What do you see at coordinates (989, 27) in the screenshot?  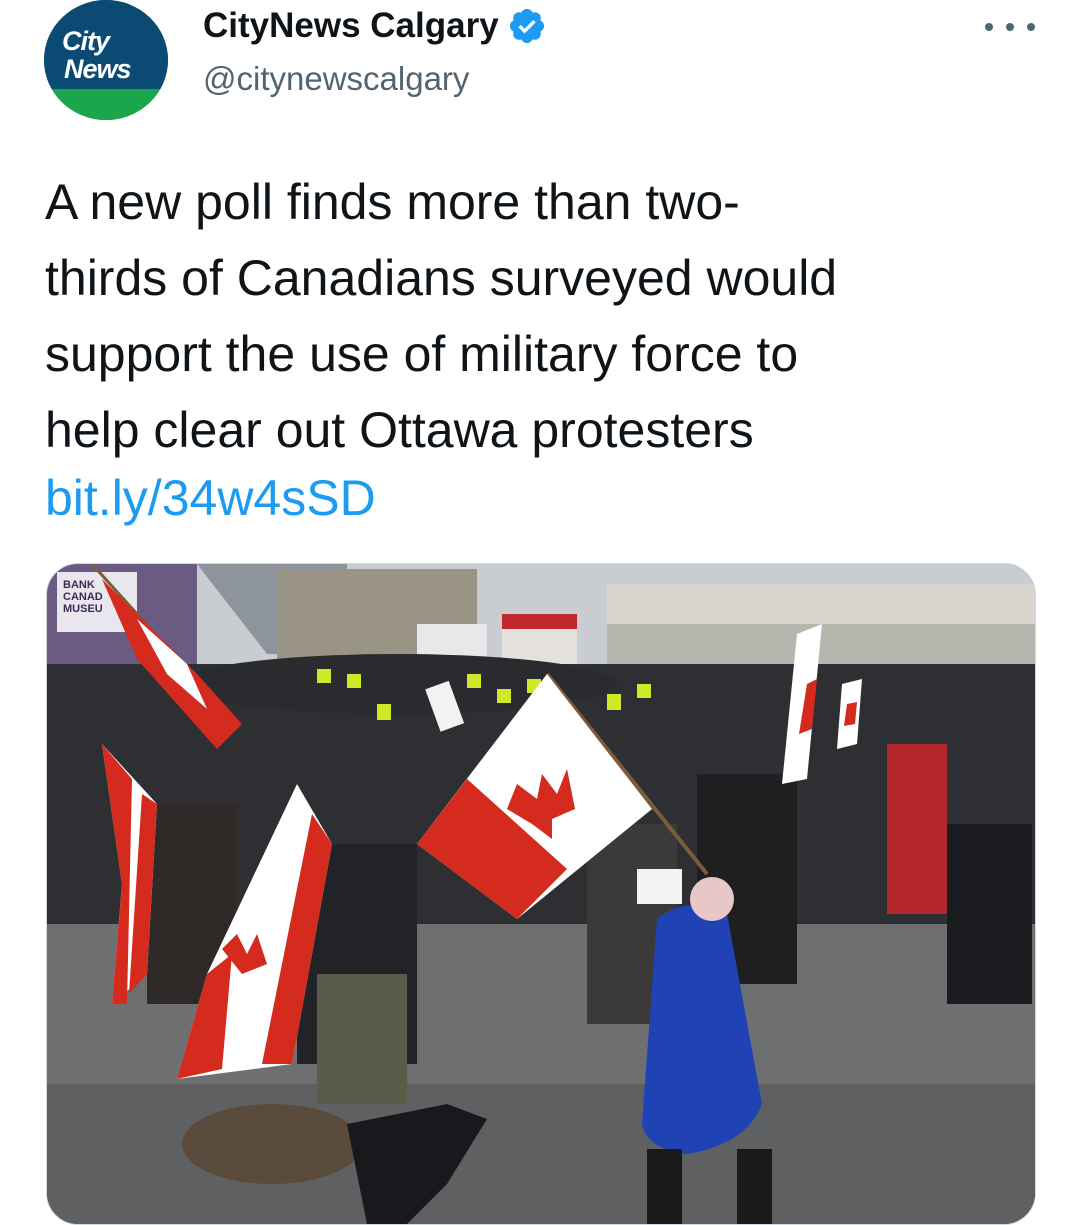 I see `more-options-icon` at bounding box center [989, 27].